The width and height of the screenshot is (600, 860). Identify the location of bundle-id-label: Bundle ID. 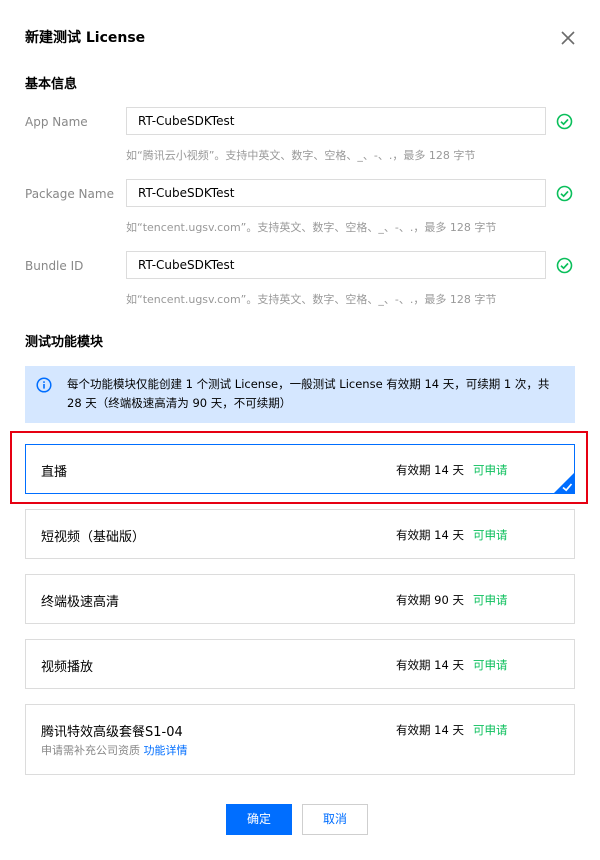
(54, 266).